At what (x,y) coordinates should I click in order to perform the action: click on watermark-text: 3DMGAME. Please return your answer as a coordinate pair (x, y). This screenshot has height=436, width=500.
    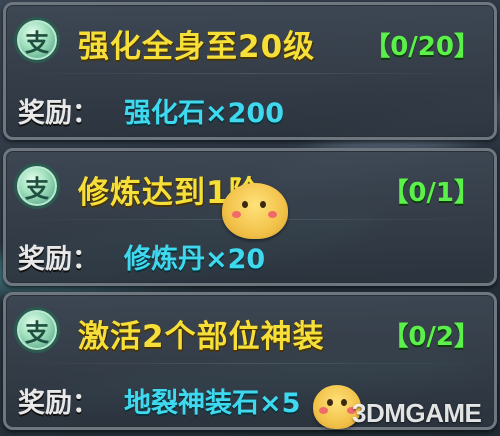
    Looking at the image, I should click on (417, 413).